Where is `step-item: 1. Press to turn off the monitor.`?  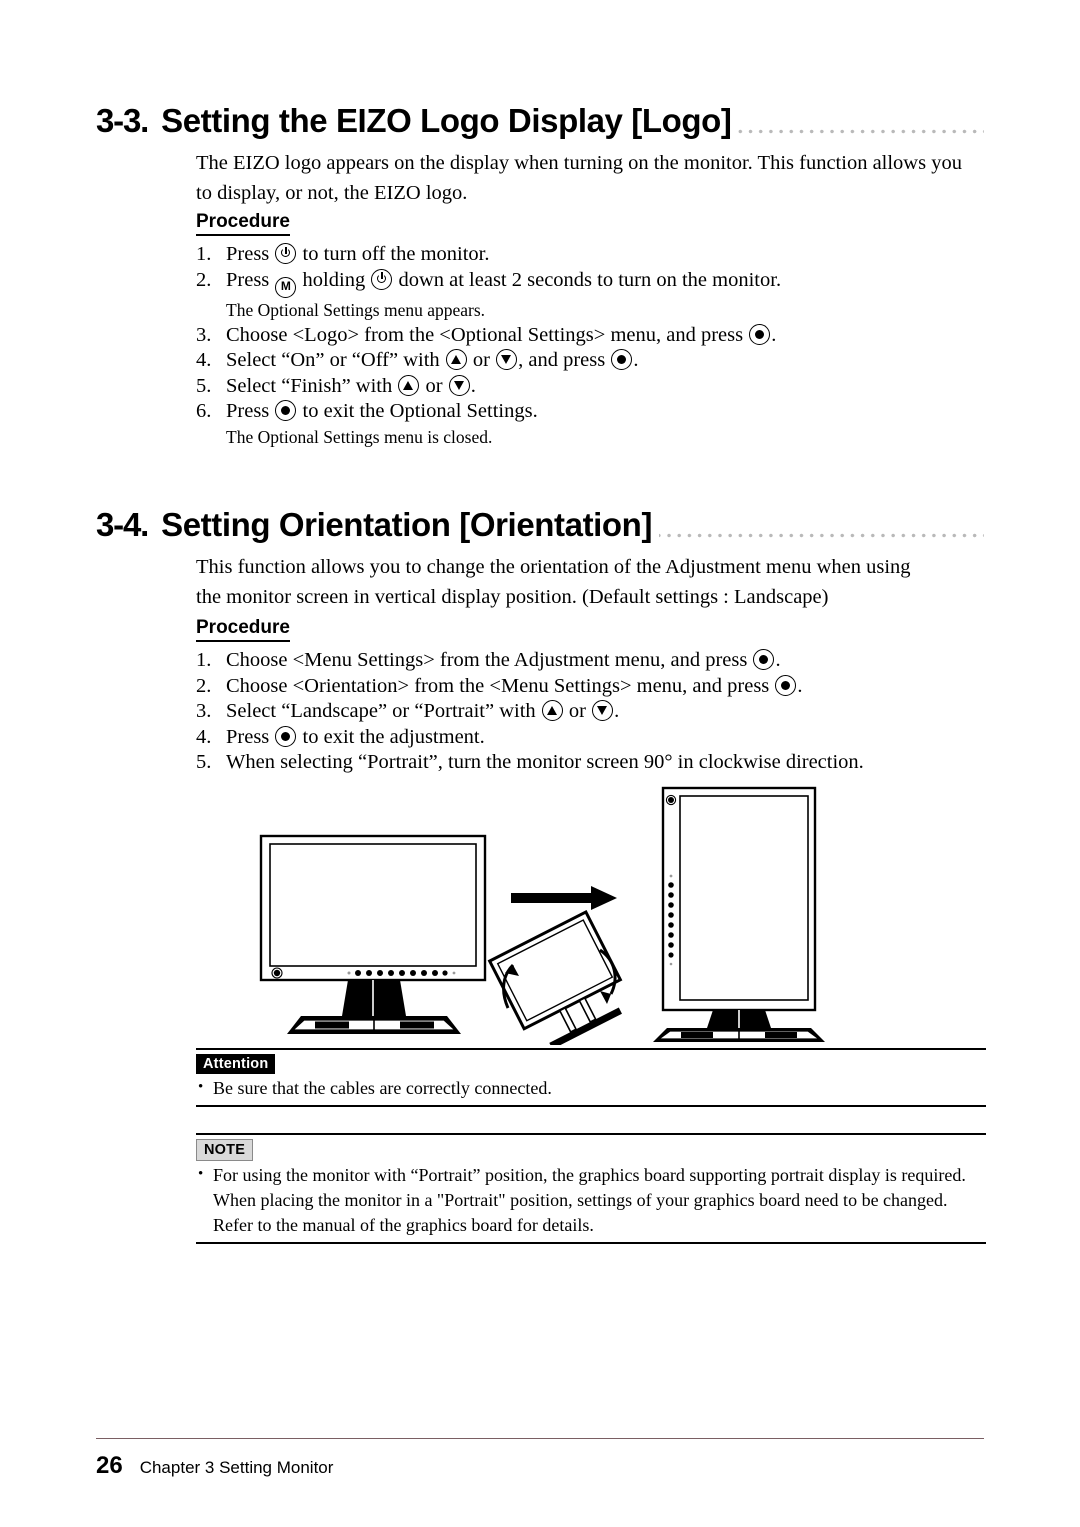 step-item: 1. Press to turn off the monitor. is located at coordinates (596, 255).